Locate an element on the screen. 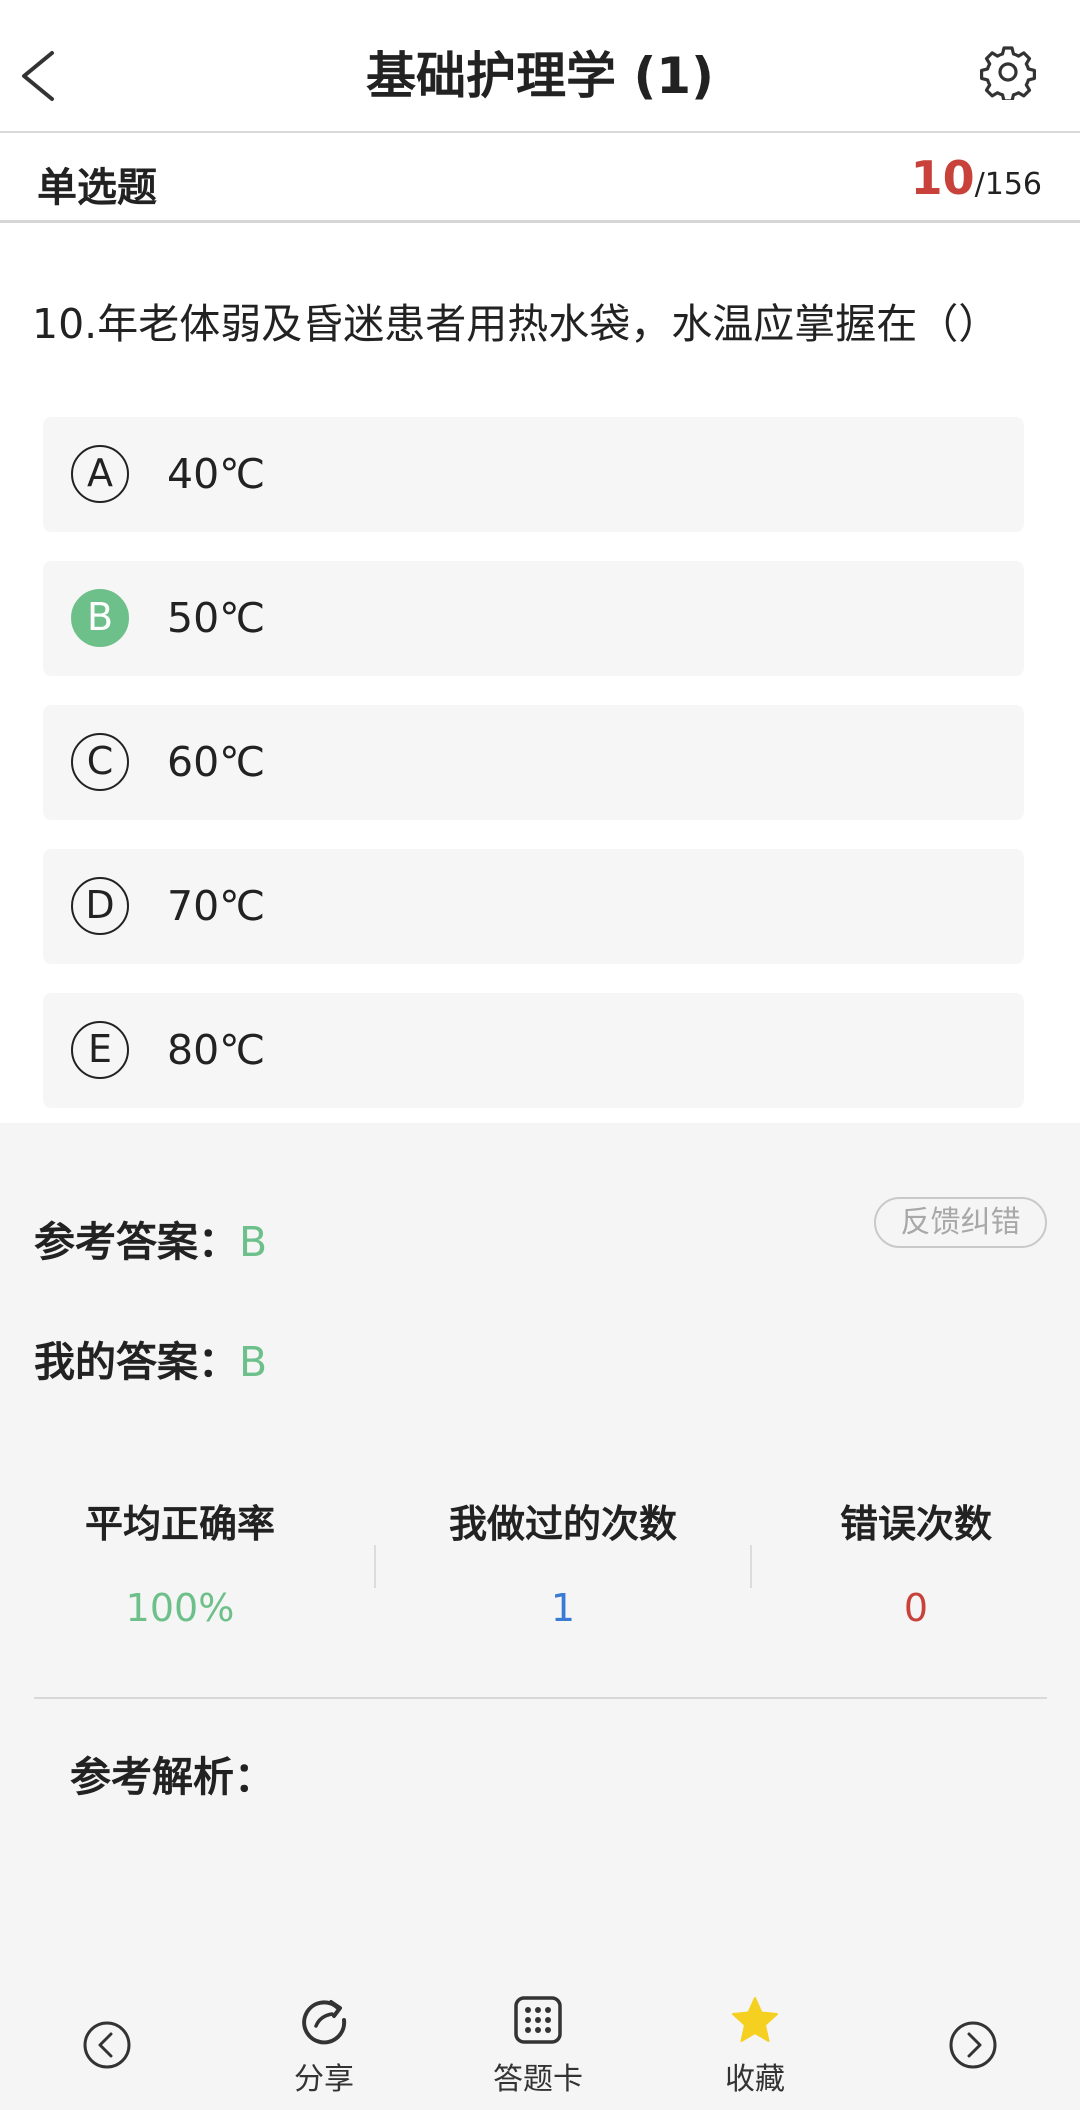 This screenshot has width=1080, height=2110. favorite-button: 收藏 is located at coordinates (755, 2046).